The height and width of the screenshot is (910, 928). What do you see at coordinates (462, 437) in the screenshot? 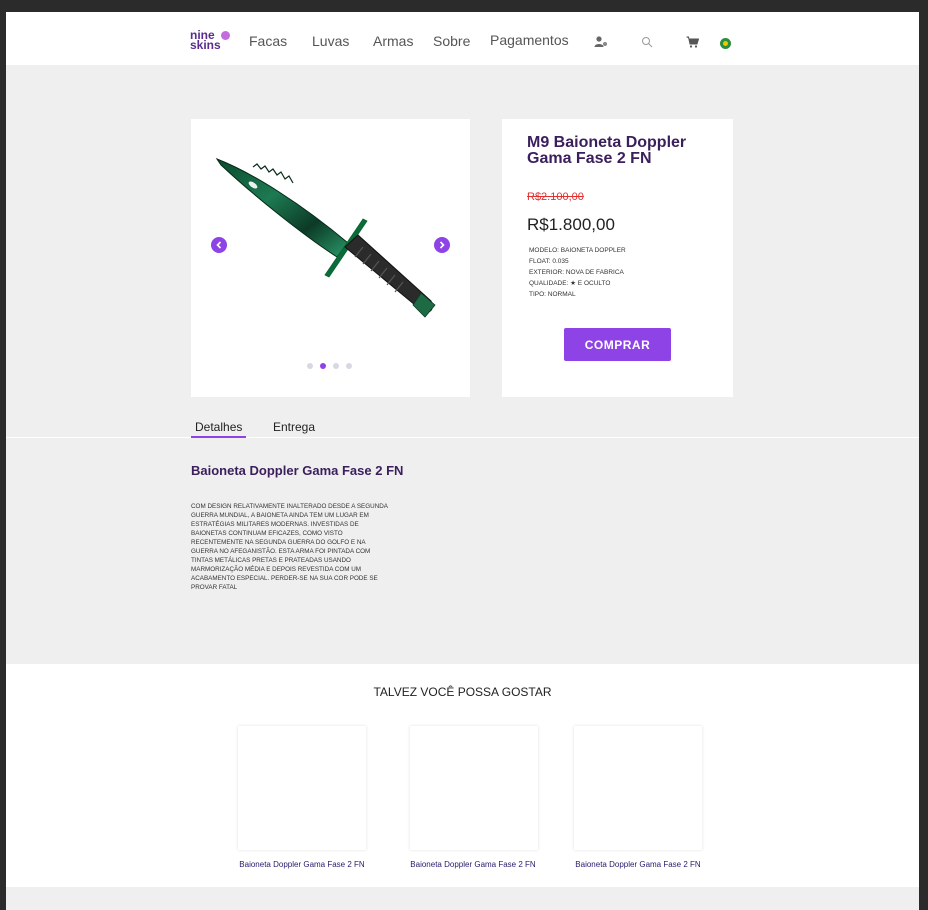
I see `tabs-divider` at bounding box center [462, 437].